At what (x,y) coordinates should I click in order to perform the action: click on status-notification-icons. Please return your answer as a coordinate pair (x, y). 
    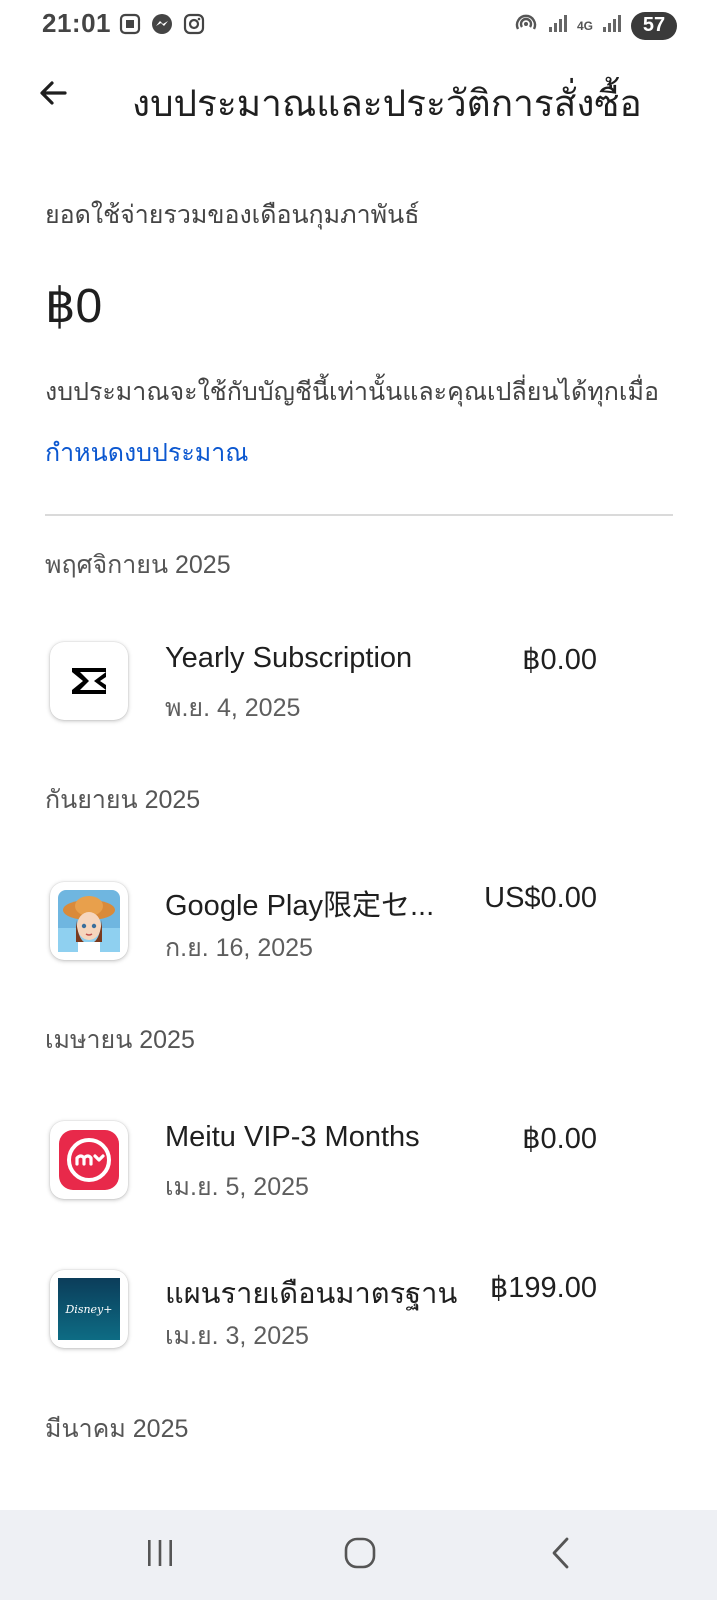
    Looking at the image, I should click on (162, 26).